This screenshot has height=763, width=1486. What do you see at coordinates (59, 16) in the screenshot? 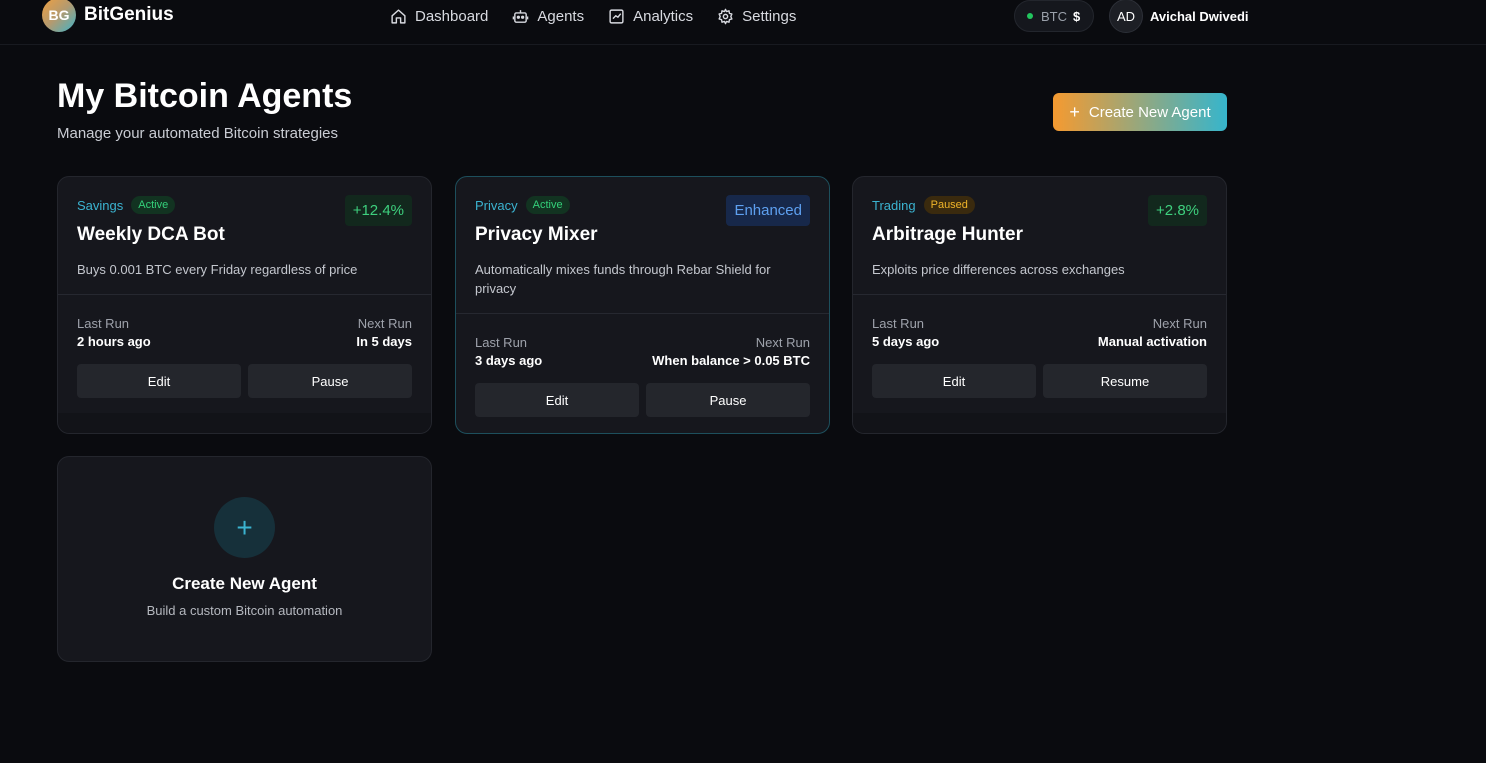
I see `logo: BG` at bounding box center [59, 16].